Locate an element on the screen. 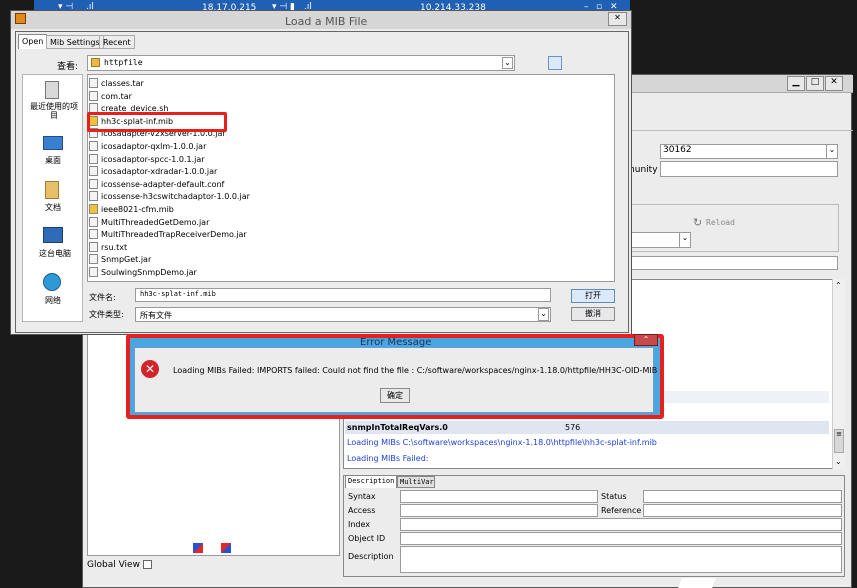 Image resolution: width=857 pixels, height=588 pixels. cancel-button: 撤消 is located at coordinates (593, 314).